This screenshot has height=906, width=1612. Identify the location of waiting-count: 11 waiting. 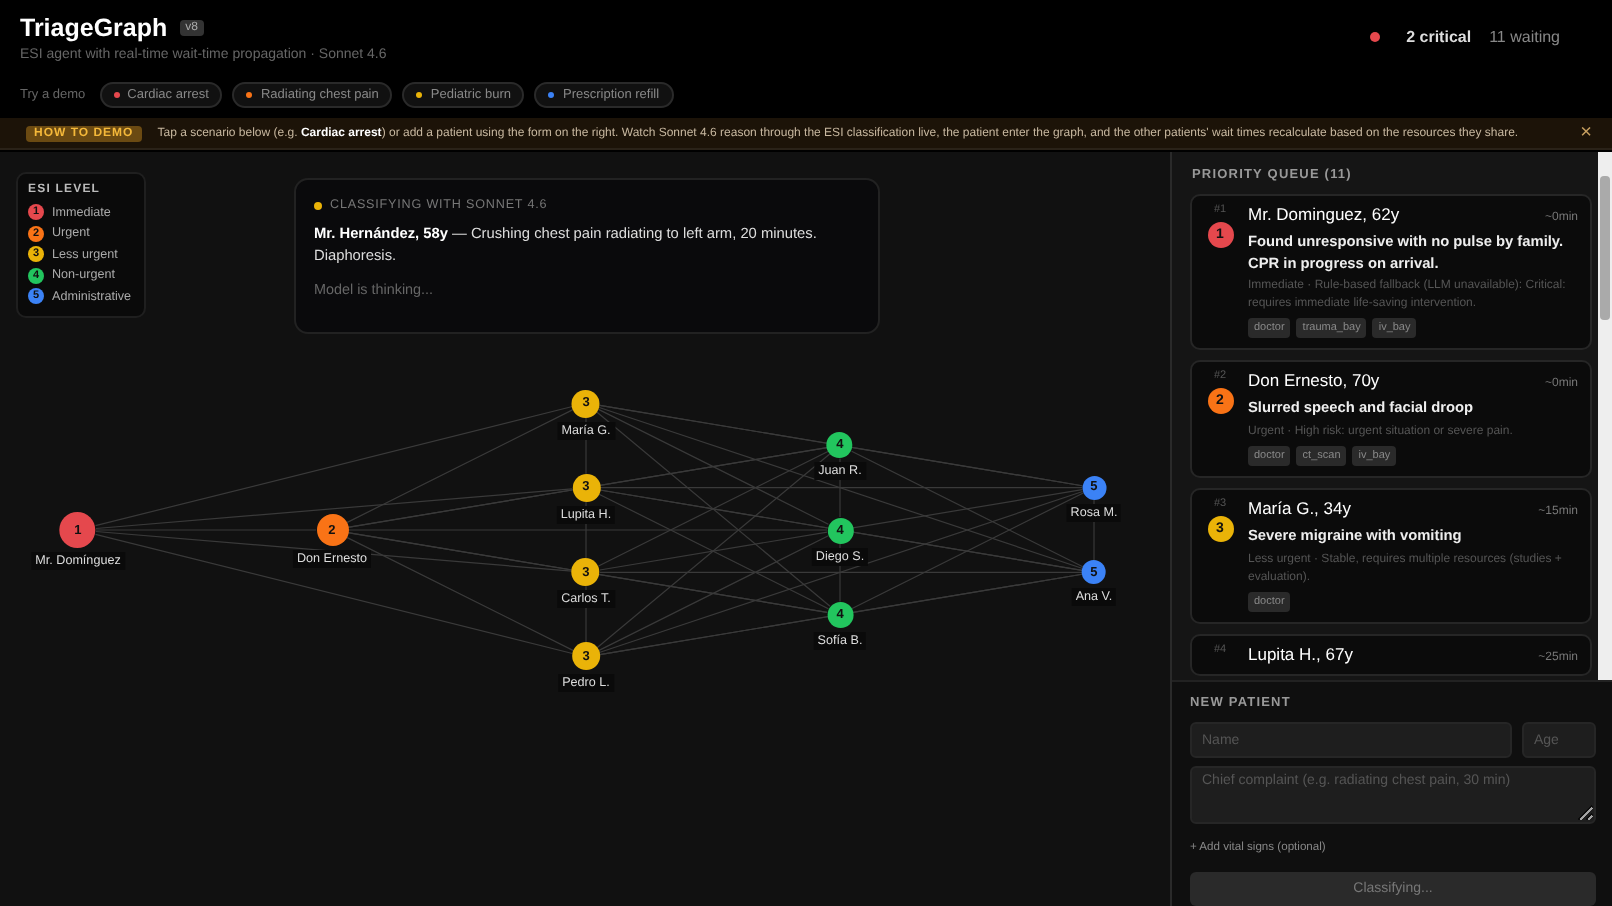
(1524, 37).